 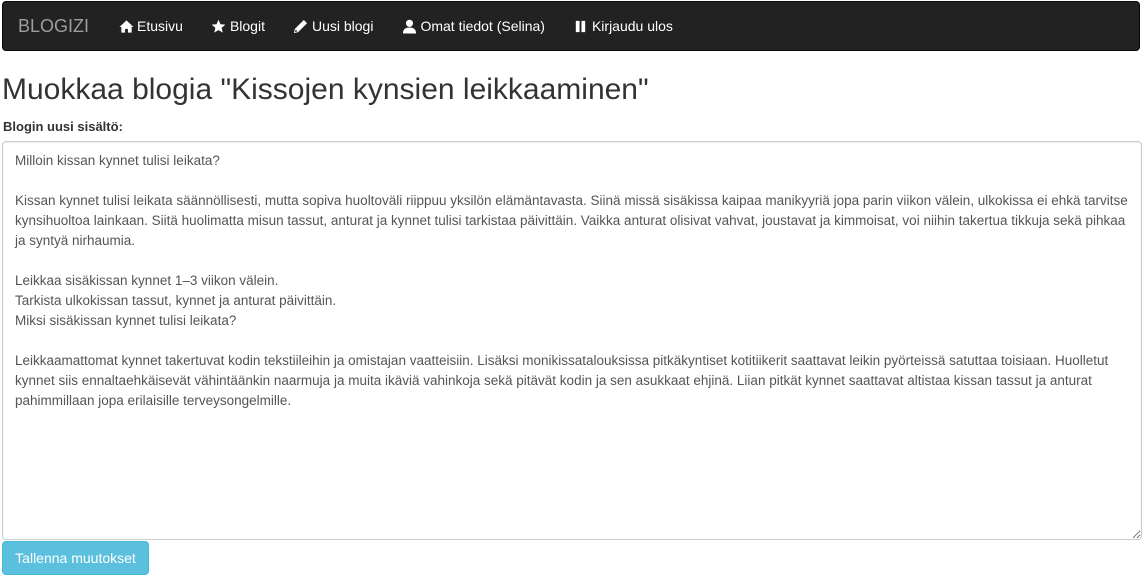 I want to click on star-icon, so click(x=219, y=26).